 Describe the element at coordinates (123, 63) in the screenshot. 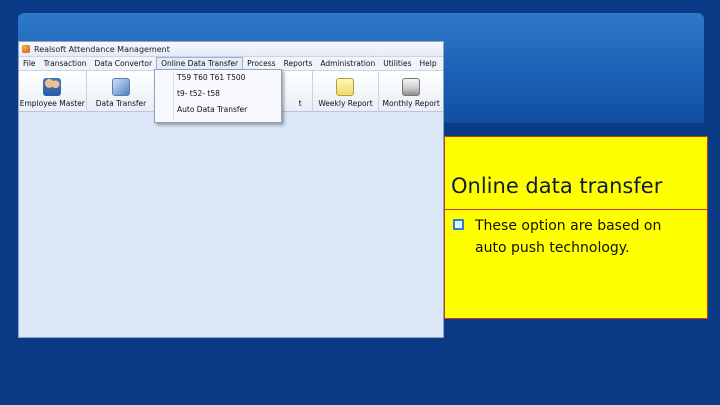

I see `menu-data-convertor: Data Convertor` at that location.